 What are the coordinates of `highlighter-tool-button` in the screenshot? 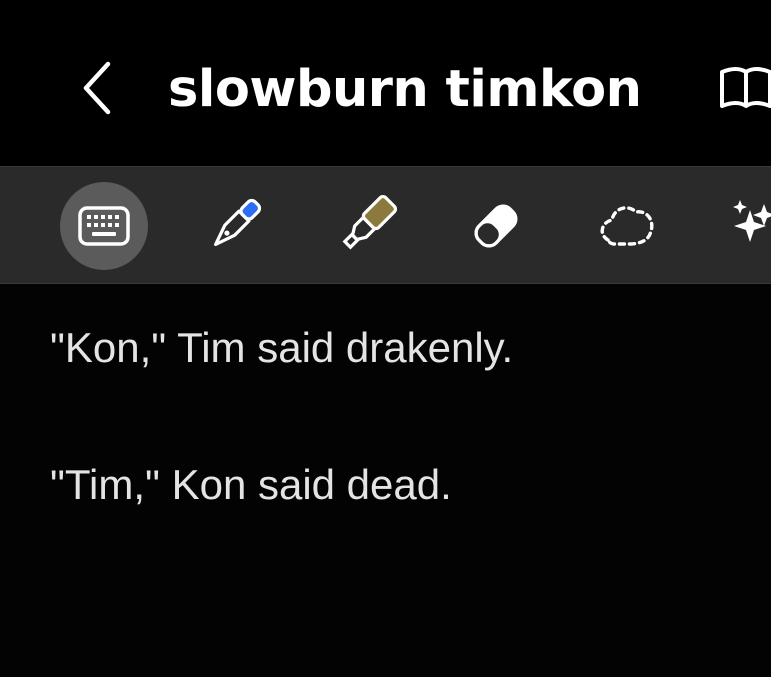 It's located at (366, 226).